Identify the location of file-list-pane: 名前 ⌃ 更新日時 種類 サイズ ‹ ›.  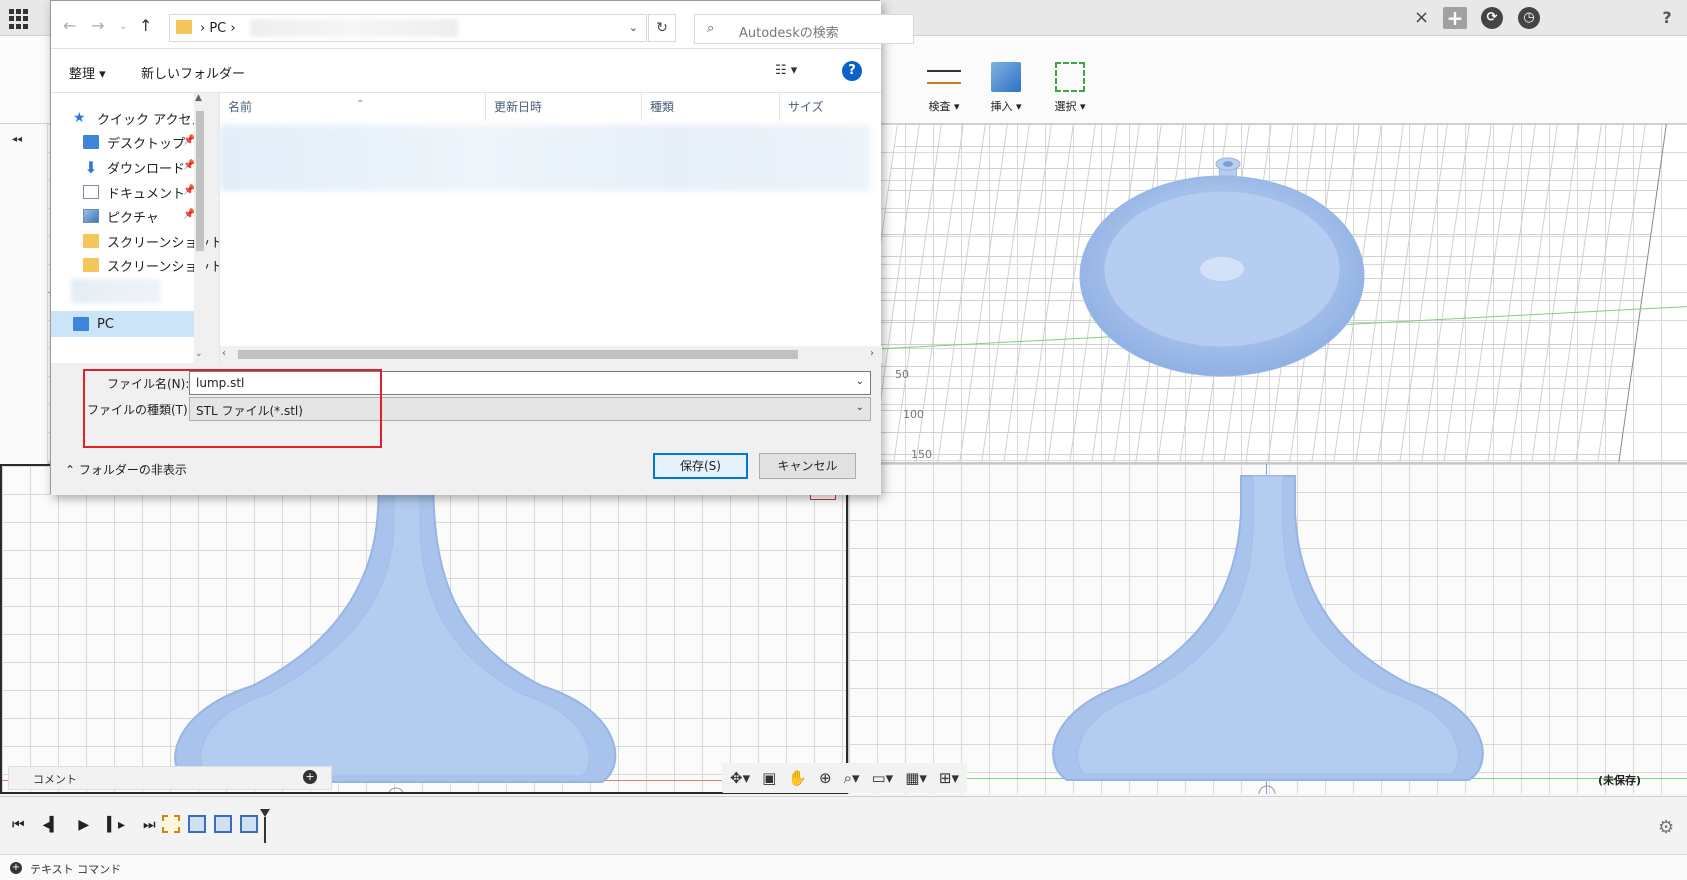
(550, 228).